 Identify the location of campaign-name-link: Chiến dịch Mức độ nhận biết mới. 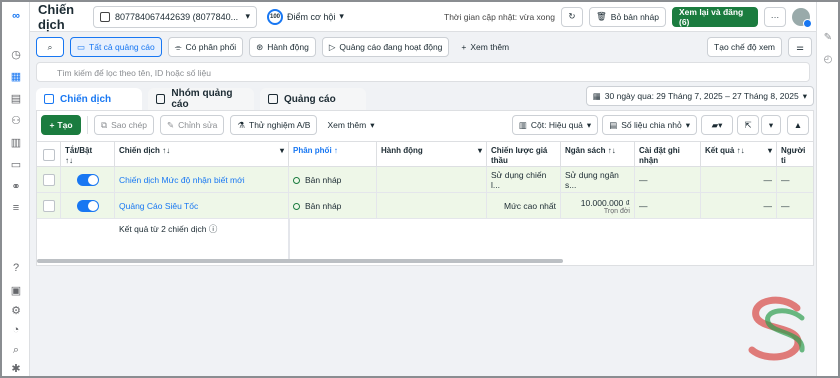
(202, 180).